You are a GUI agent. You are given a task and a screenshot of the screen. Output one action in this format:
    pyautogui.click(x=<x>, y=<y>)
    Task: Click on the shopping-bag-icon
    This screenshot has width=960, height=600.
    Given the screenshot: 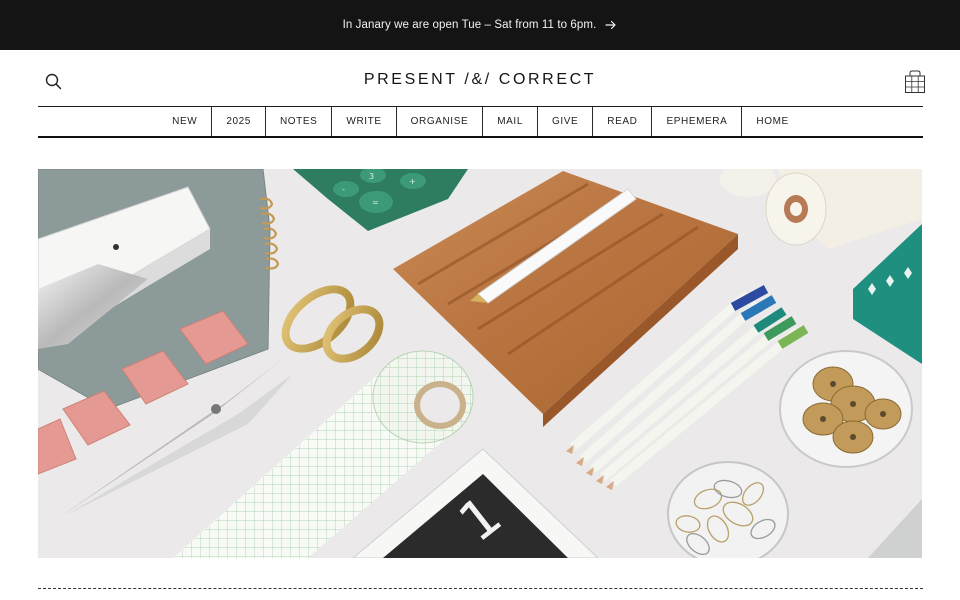 What is the action you would take?
    pyautogui.click(x=915, y=82)
    